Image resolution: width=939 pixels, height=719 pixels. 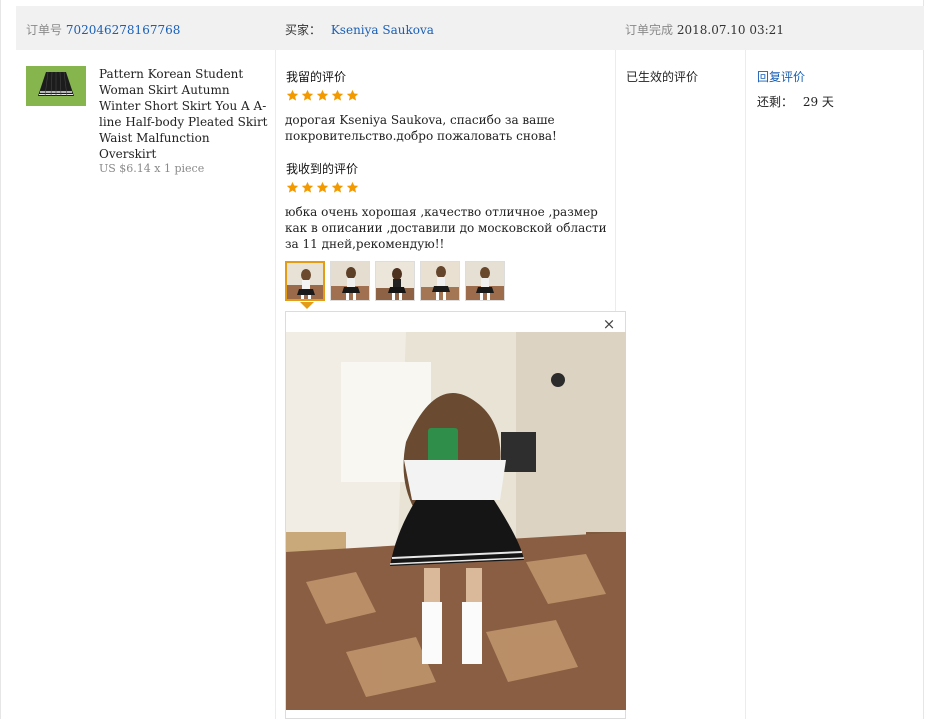 What do you see at coordinates (322, 169) in the screenshot?
I see `received-feedback-title: 我收到的评价` at bounding box center [322, 169].